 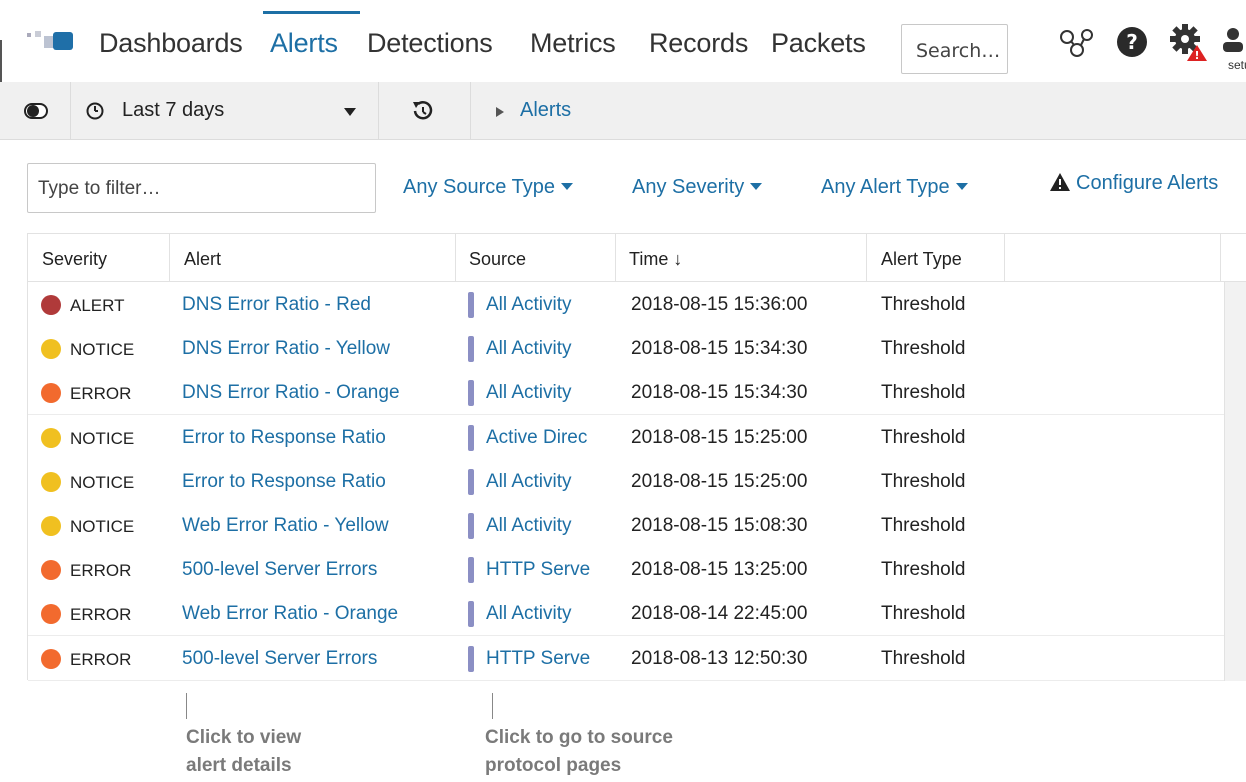 I want to click on severity-dropdown: Any Severity, so click(x=697, y=187).